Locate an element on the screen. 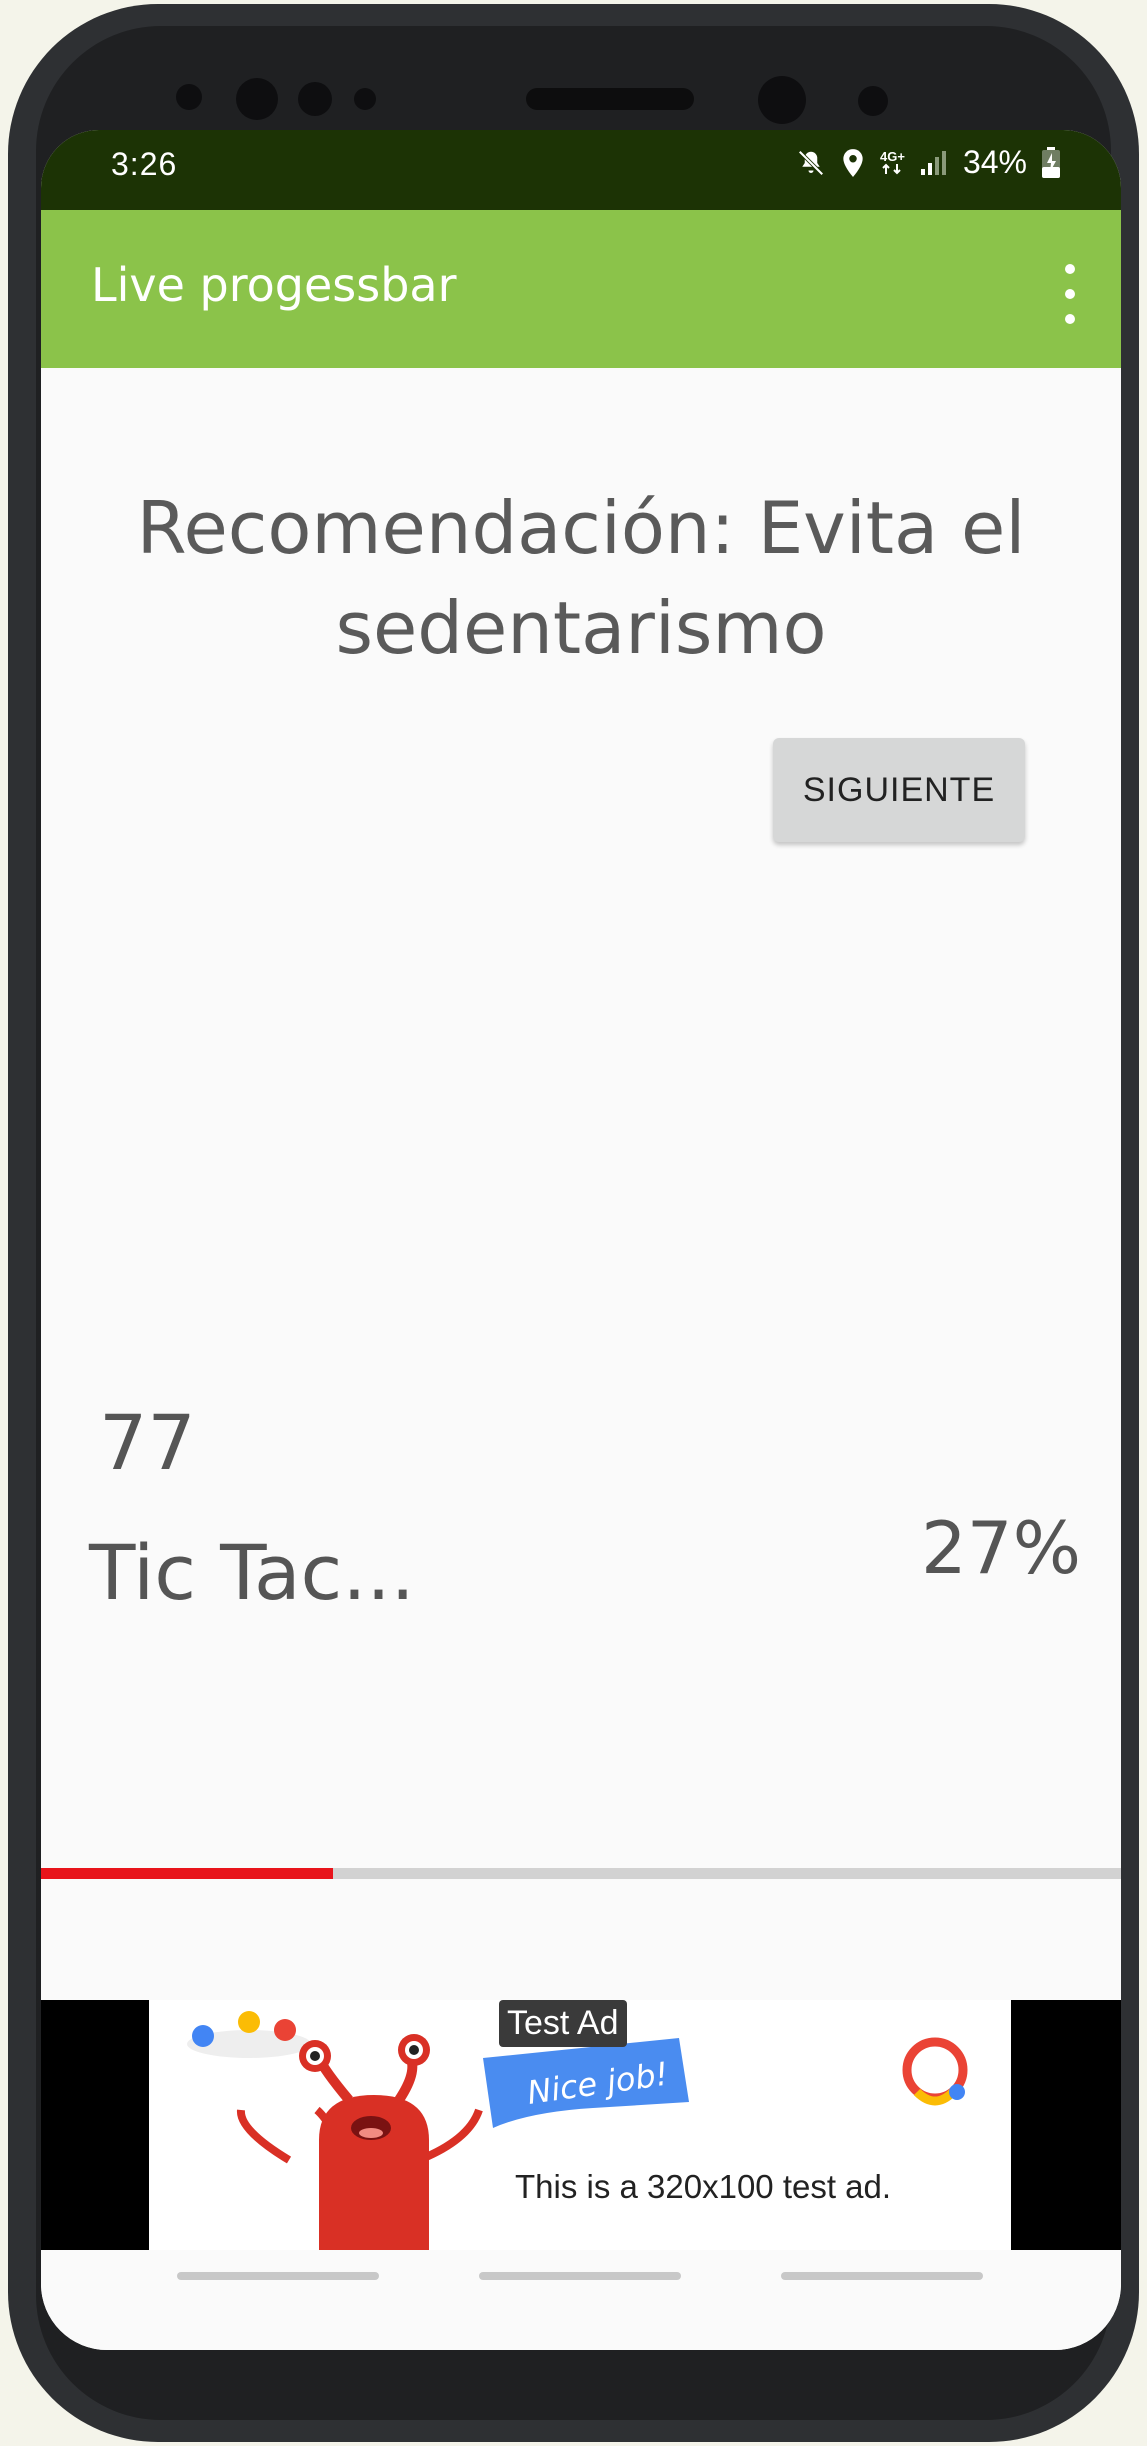 The width and height of the screenshot is (1147, 2446). battery-percent: 34% is located at coordinates (994, 162).